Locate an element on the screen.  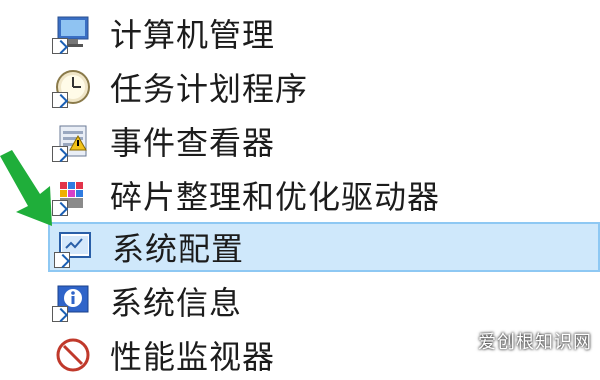
defragment-icon is located at coordinates (72, 196).